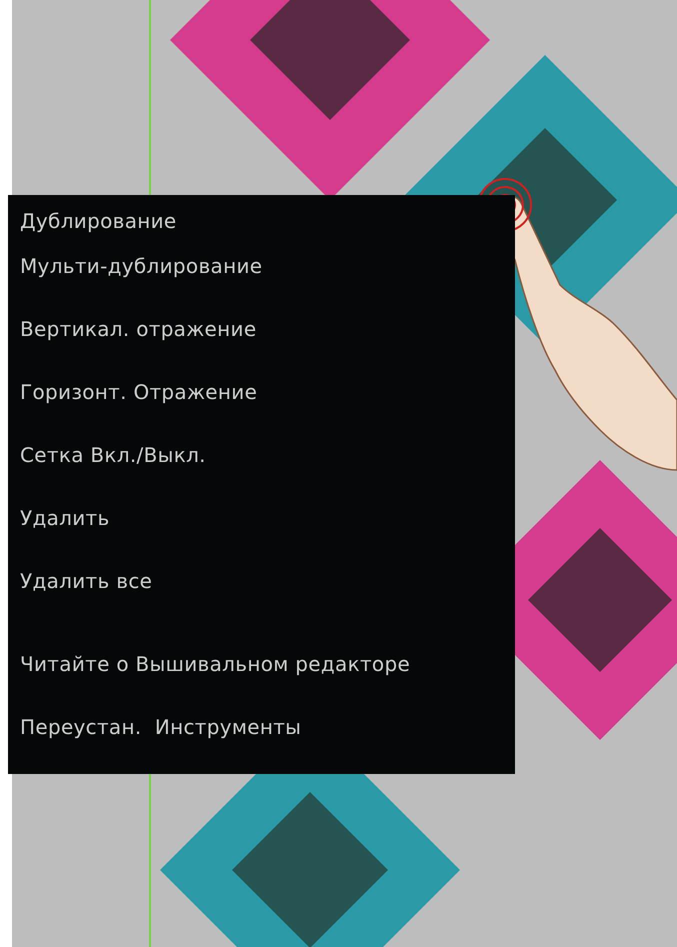 The height and width of the screenshot is (947, 677). Describe the element at coordinates (261, 673) in the screenshot. I see `menu-item: Читайте о Вышивальном редакторе` at that location.